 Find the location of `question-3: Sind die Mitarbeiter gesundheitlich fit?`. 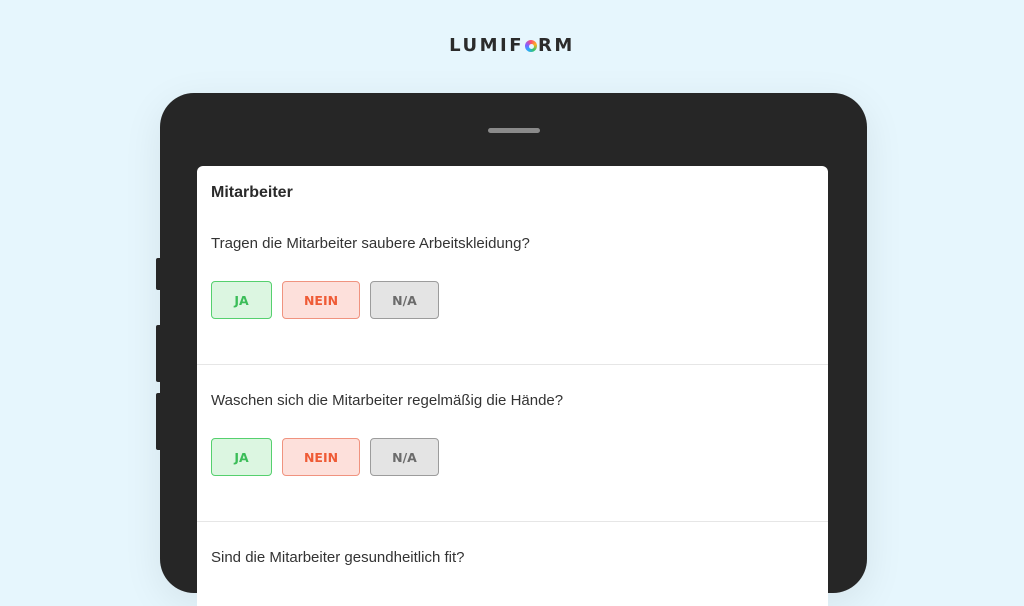

question-3: Sind die Mitarbeiter gesundheitlich fit? is located at coordinates (338, 557).